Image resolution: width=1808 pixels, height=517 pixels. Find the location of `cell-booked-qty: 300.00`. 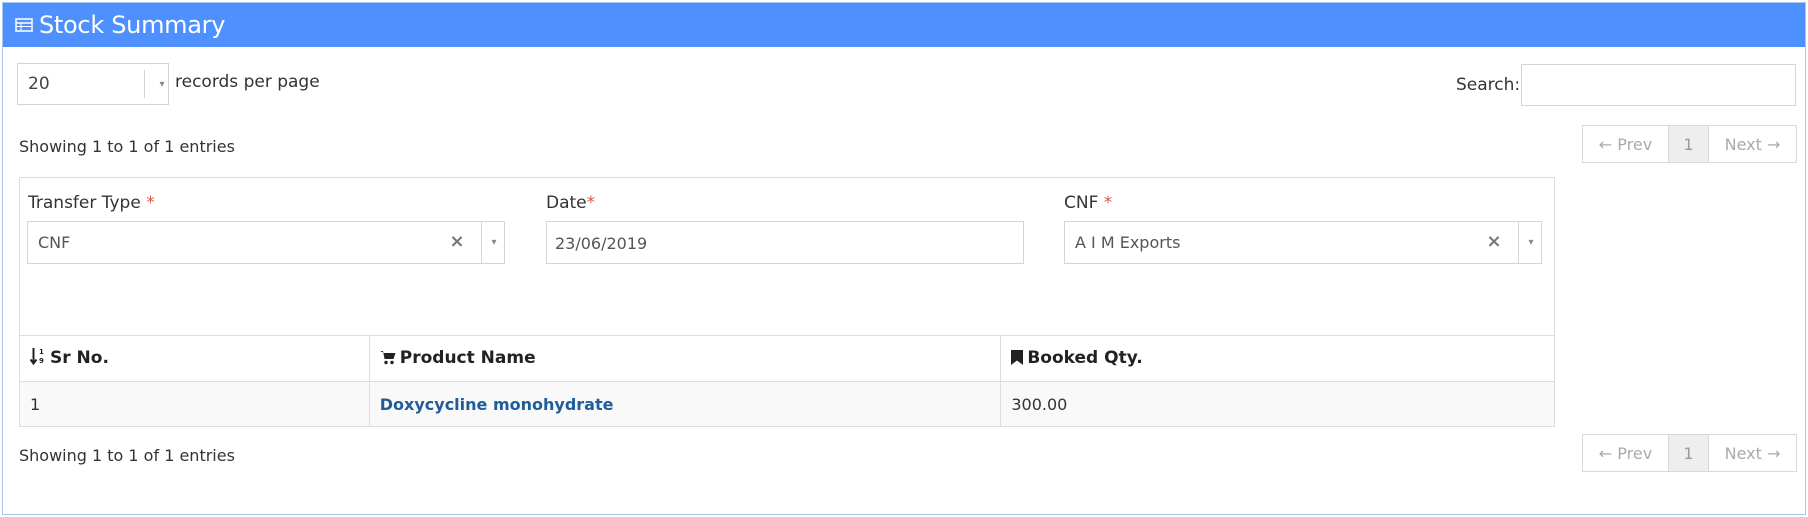

cell-booked-qty: 300.00 is located at coordinates (1277, 404).